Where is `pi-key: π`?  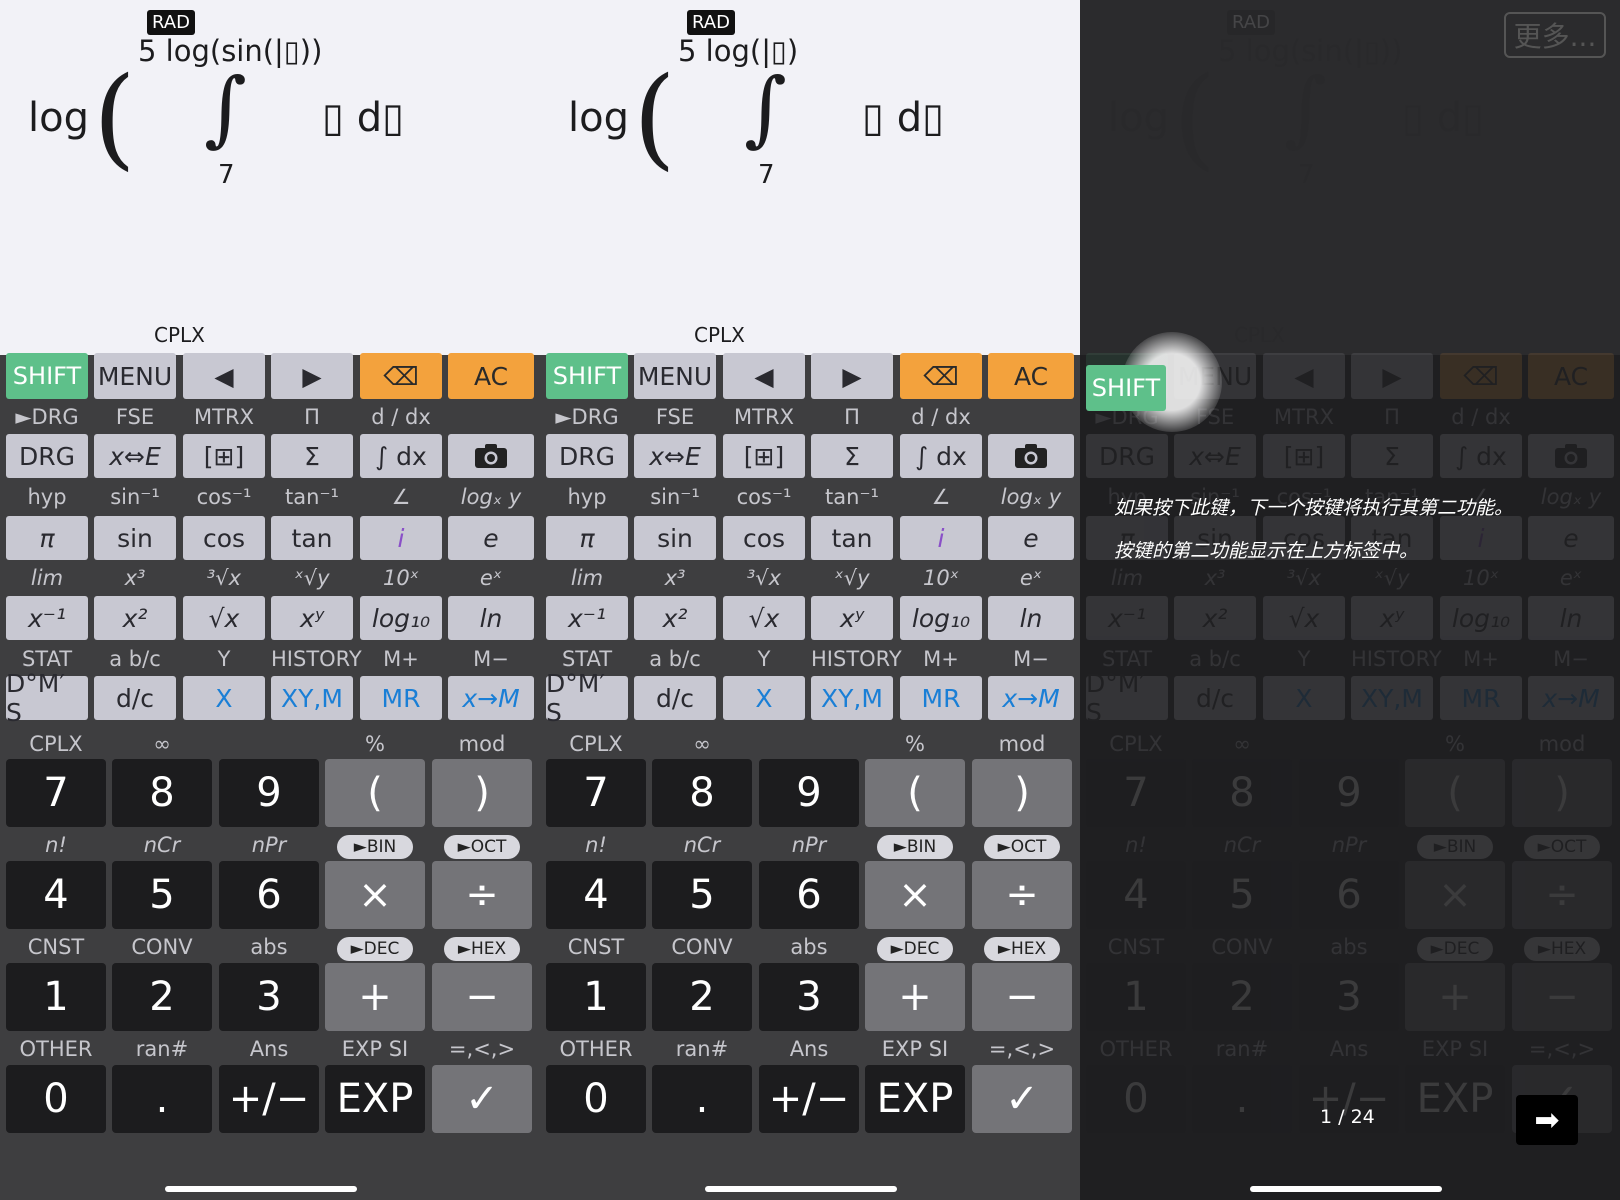 pi-key: π is located at coordinates (587, 538).